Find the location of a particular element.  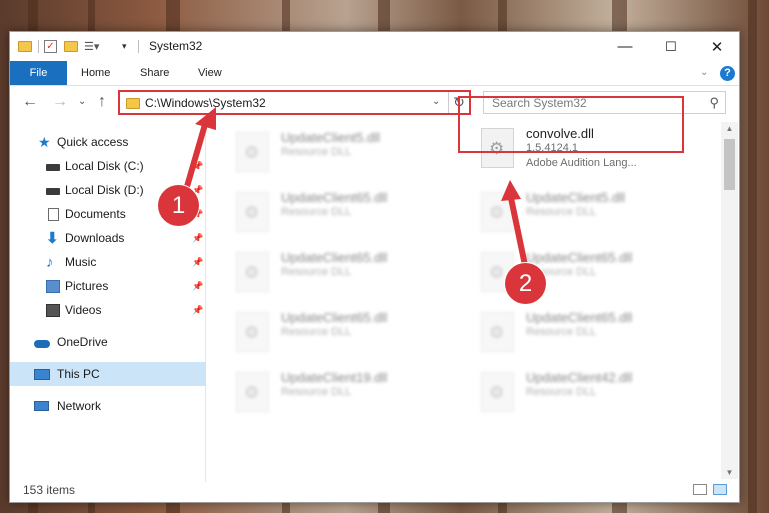

arrowhead-file is located at coordinates (511, 190).